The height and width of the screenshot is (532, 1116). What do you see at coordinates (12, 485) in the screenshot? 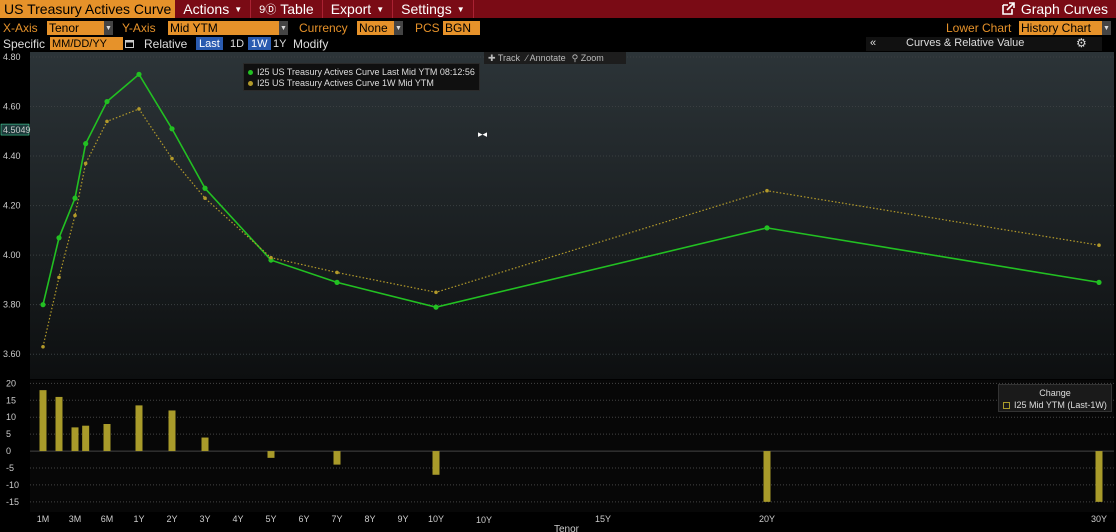
I see `lower-y-tick-label: -10` at bounding box center [12, 485].